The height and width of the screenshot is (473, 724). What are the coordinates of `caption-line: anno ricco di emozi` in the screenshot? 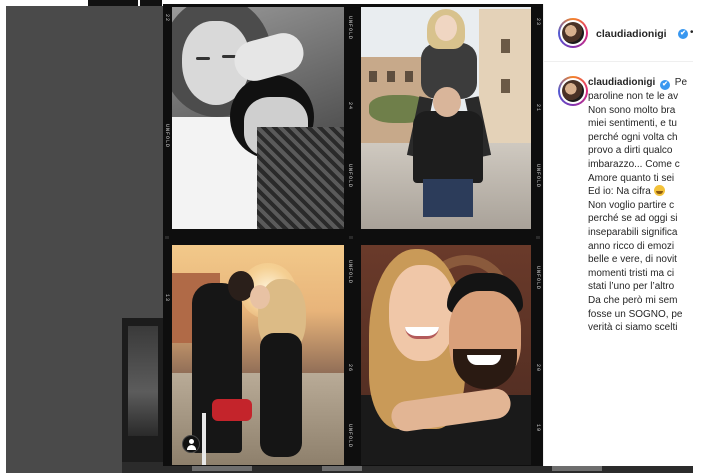 It's located at (631, 246).